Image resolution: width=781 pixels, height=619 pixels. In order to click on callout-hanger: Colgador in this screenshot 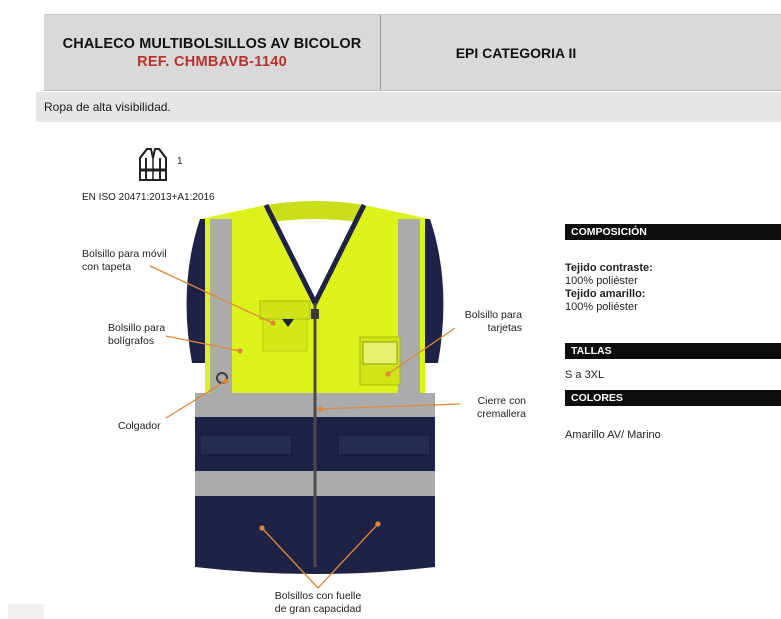, I will do `click(139, 426)`.